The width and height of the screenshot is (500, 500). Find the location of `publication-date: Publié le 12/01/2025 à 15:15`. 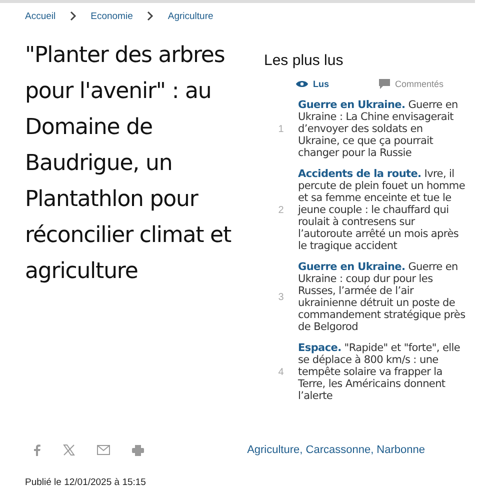

publication-date: Publié le 12/01/2025 à 15:15 is located at coordinates (85, 482).